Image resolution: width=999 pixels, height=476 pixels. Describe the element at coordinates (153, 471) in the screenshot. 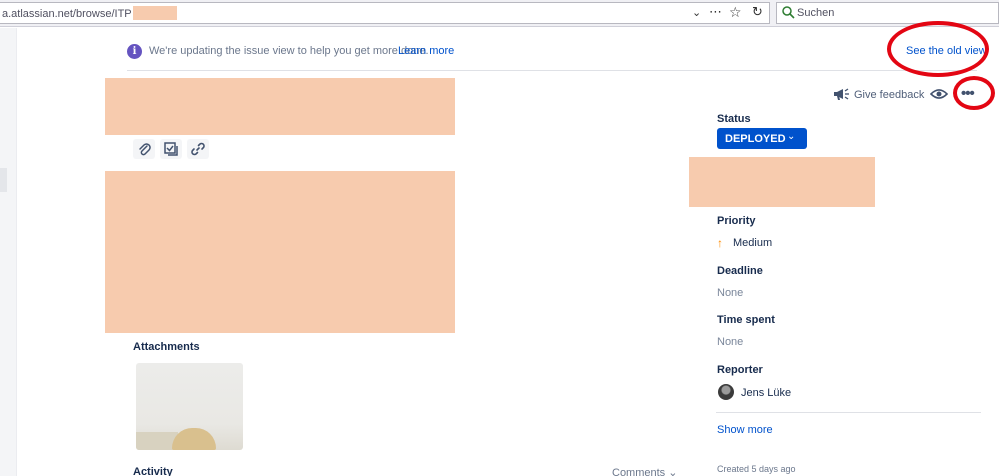

I see `activity-heading: Activity` at that location.